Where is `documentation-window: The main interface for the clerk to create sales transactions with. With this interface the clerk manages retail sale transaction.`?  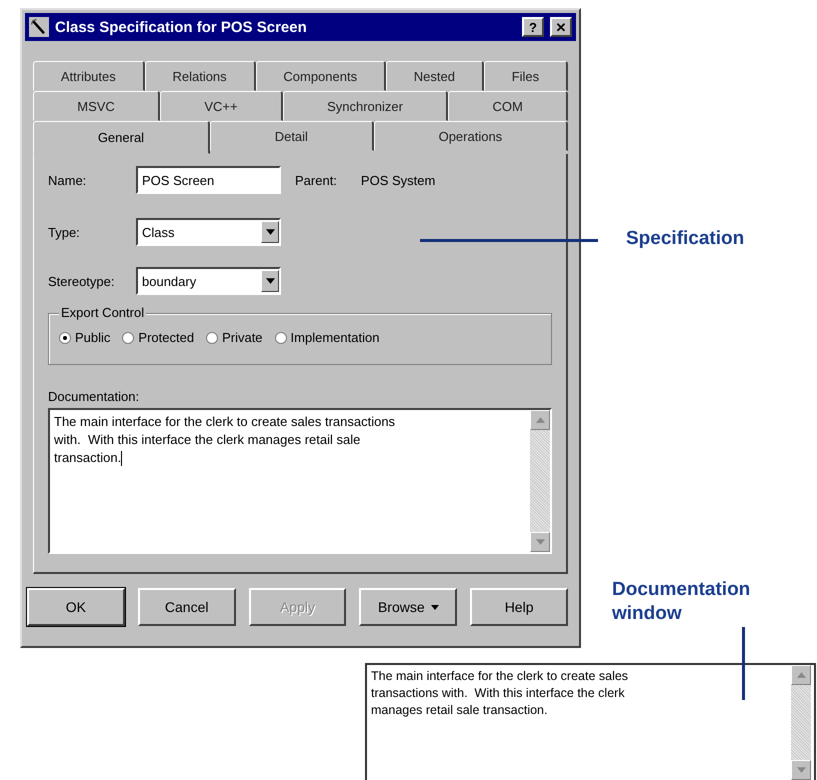
documentation-window: The main interface for the clerk to create sales transactions with. With this interface the clerk manages retail sale transaction. is located at coordinates (590, 721).